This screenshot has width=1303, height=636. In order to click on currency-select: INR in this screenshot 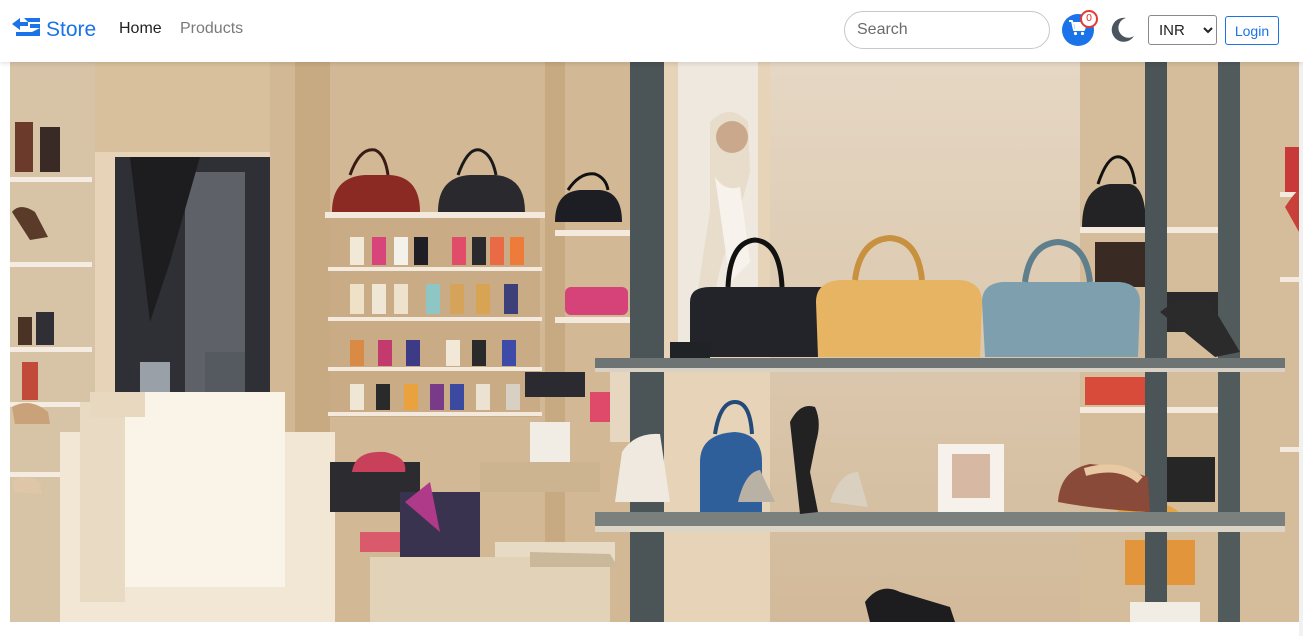, I will do `click(1182, 30)`.